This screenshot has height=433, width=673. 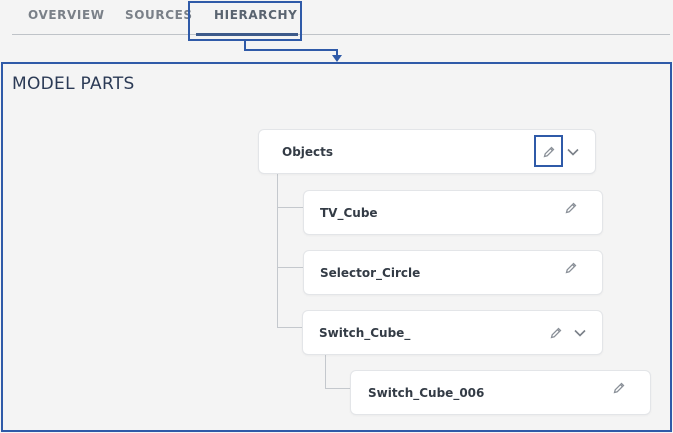 What do you see at coordinates (453, 272) in the screenshot?
I see `tree-node-selector-circle: Selector_Circle` at bounding box center [453, 272].